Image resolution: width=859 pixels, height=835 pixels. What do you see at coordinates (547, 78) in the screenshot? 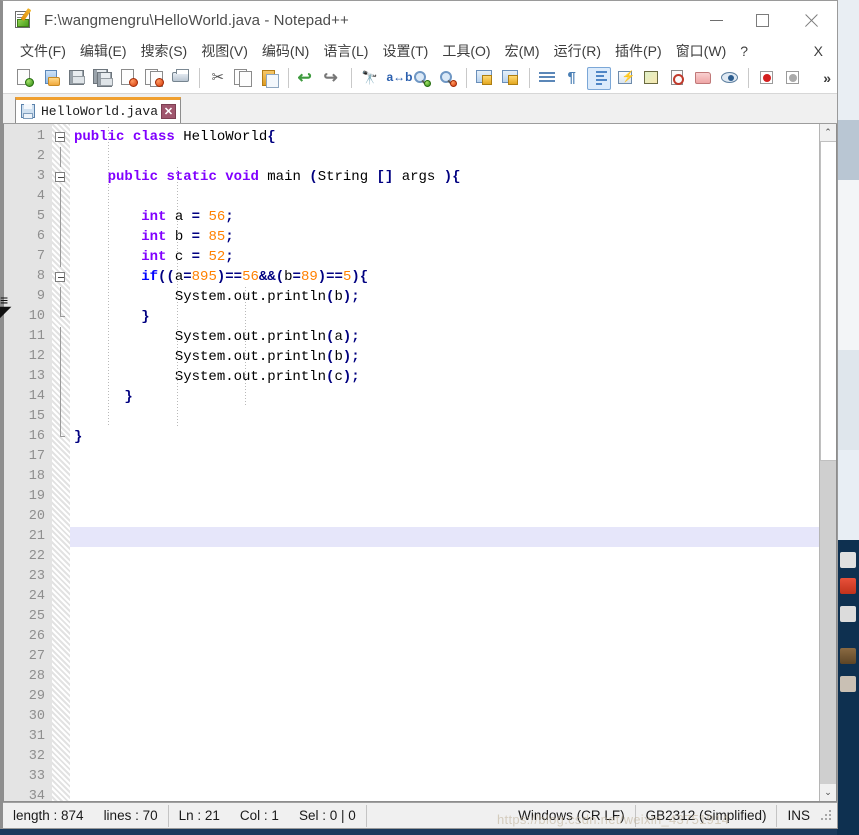
I see `word-wrap-icon` at bounding box center [547, 78].